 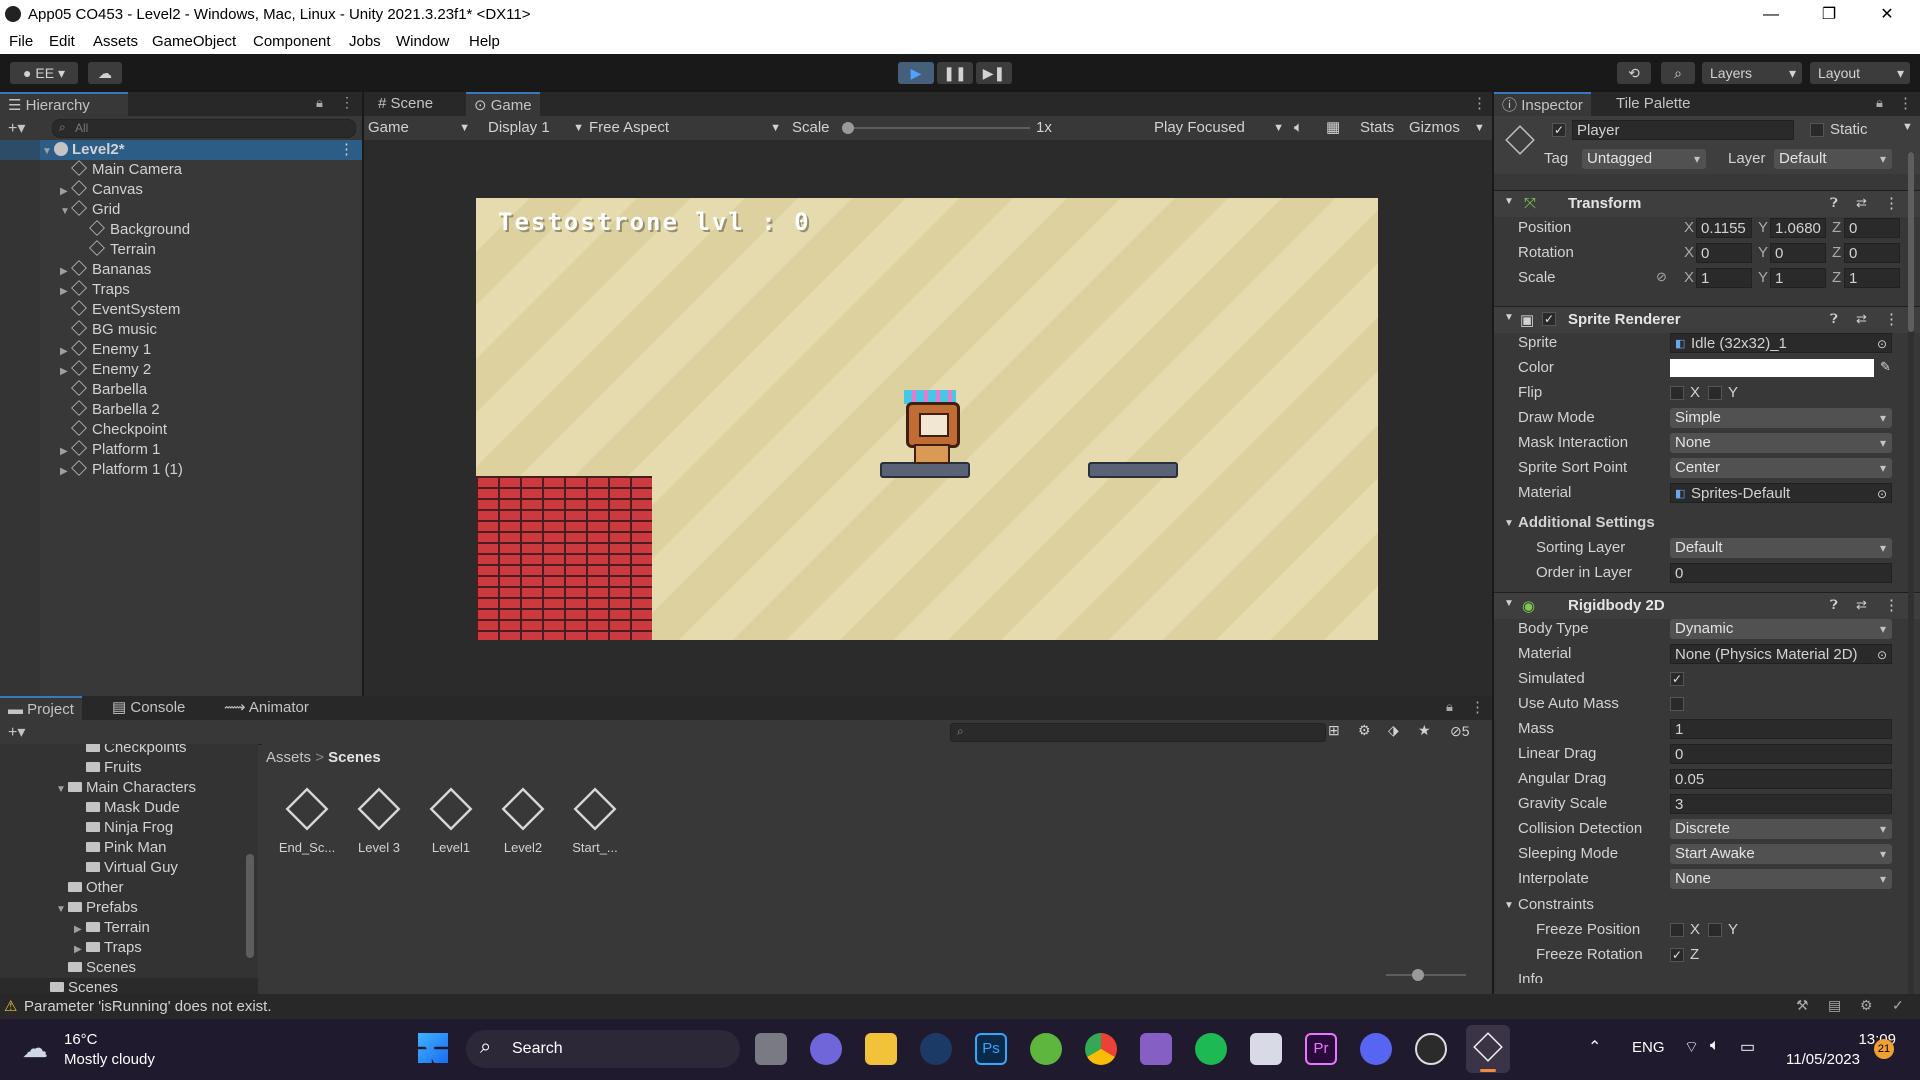 What do you see at coordinates (405, 104) in the screenshot?
I see `tab-scene: # Scene` at bounding box center [405, 104].